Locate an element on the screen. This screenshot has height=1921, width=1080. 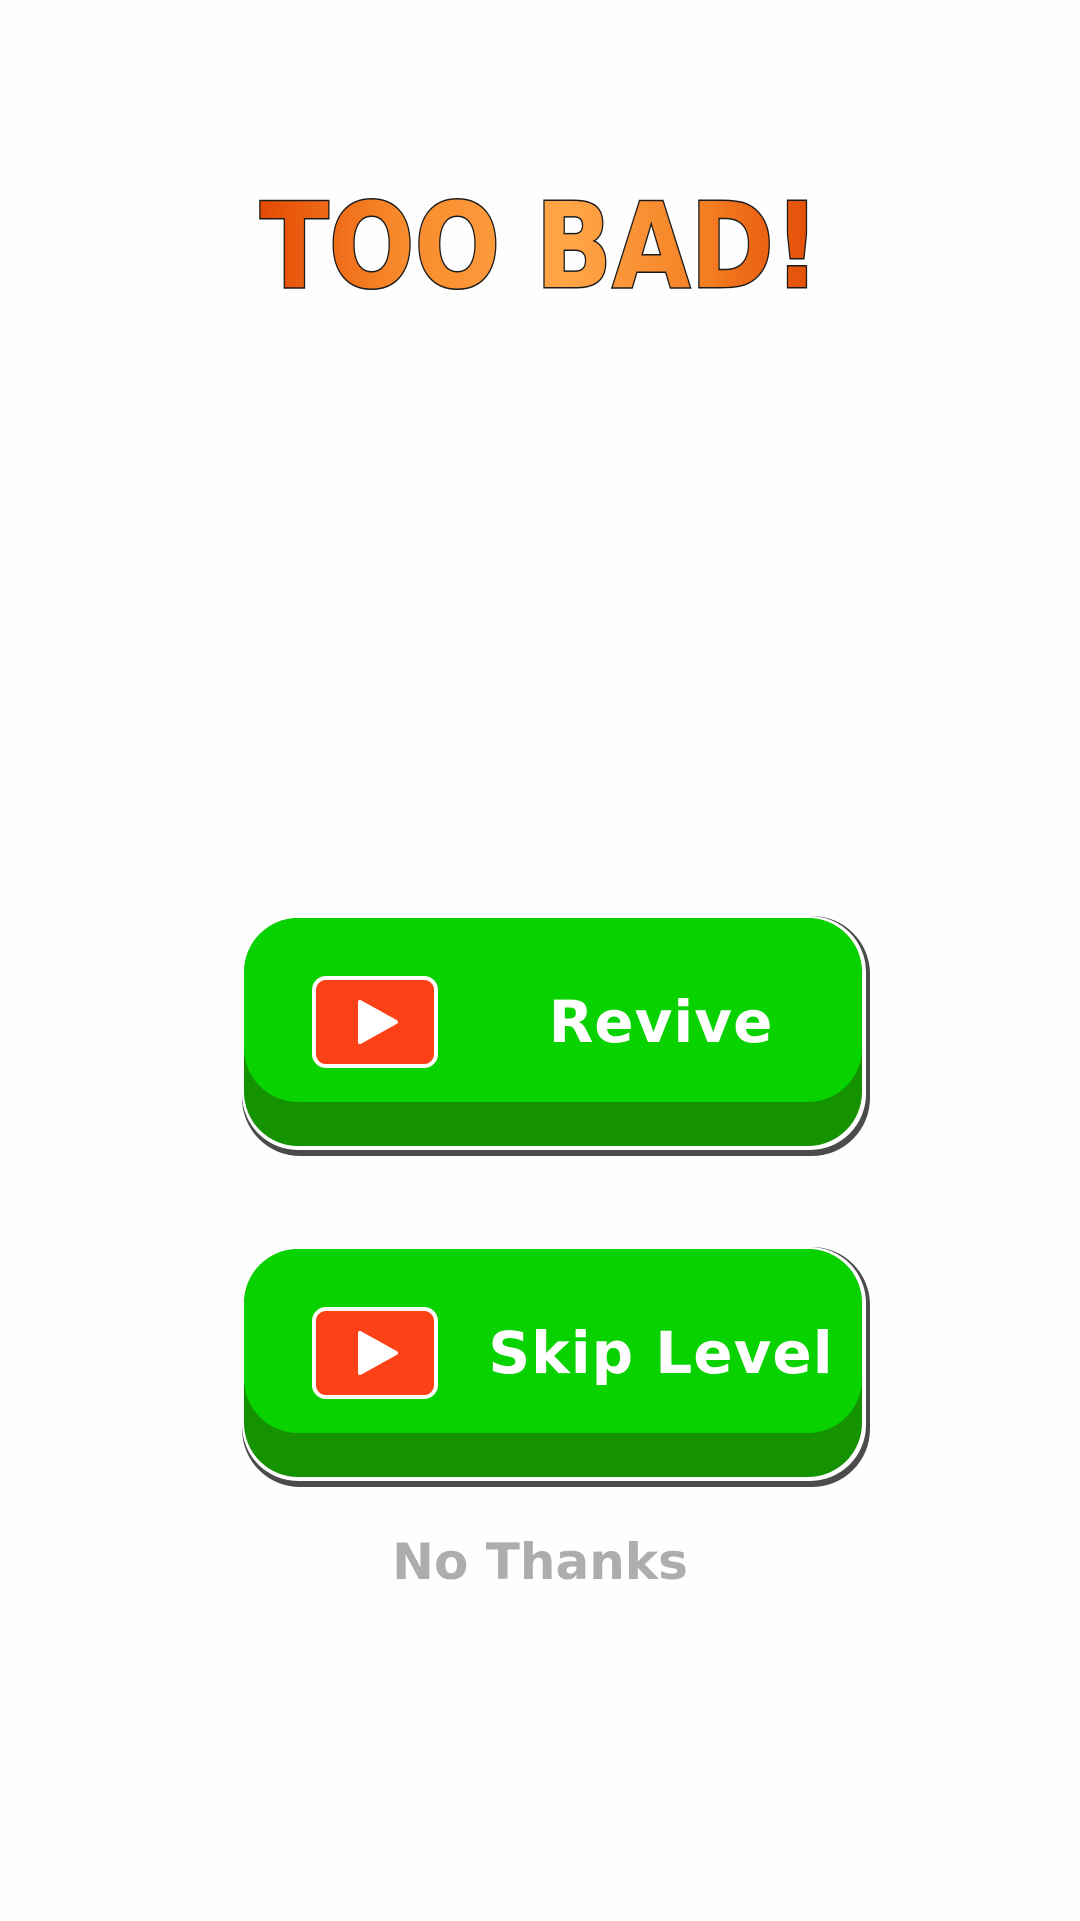
title-text: TOO BAD! is located at coordinates (540, 246).